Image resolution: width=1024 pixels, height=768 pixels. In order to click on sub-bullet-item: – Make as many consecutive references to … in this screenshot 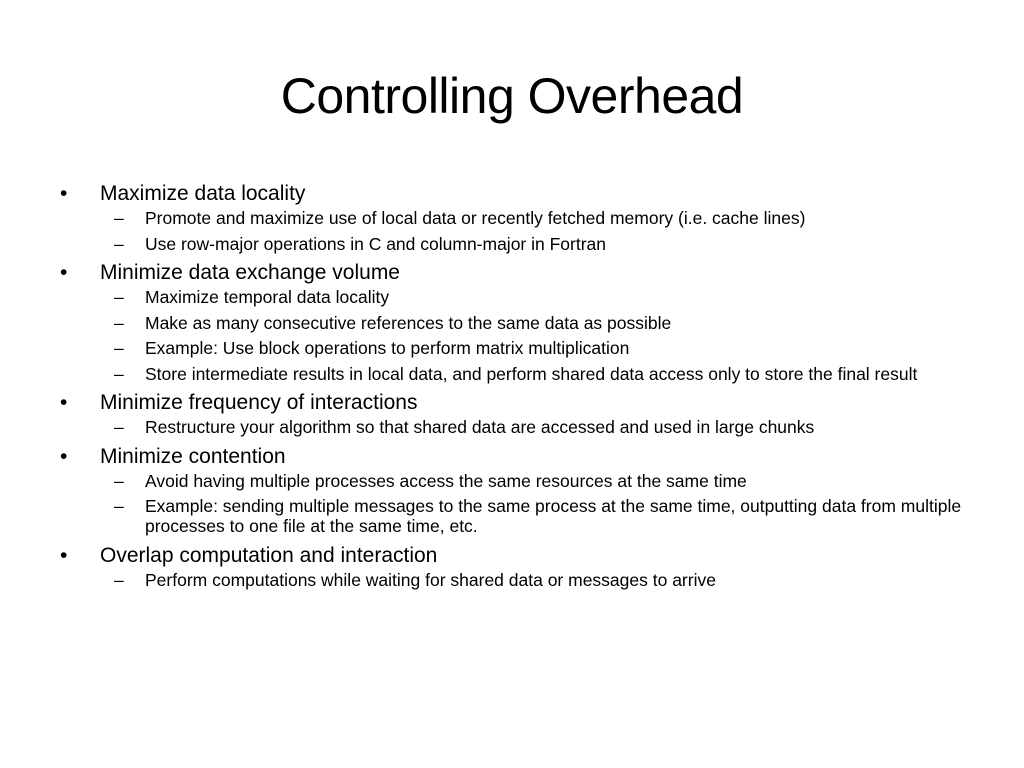, I will do `click(512, 323)`.